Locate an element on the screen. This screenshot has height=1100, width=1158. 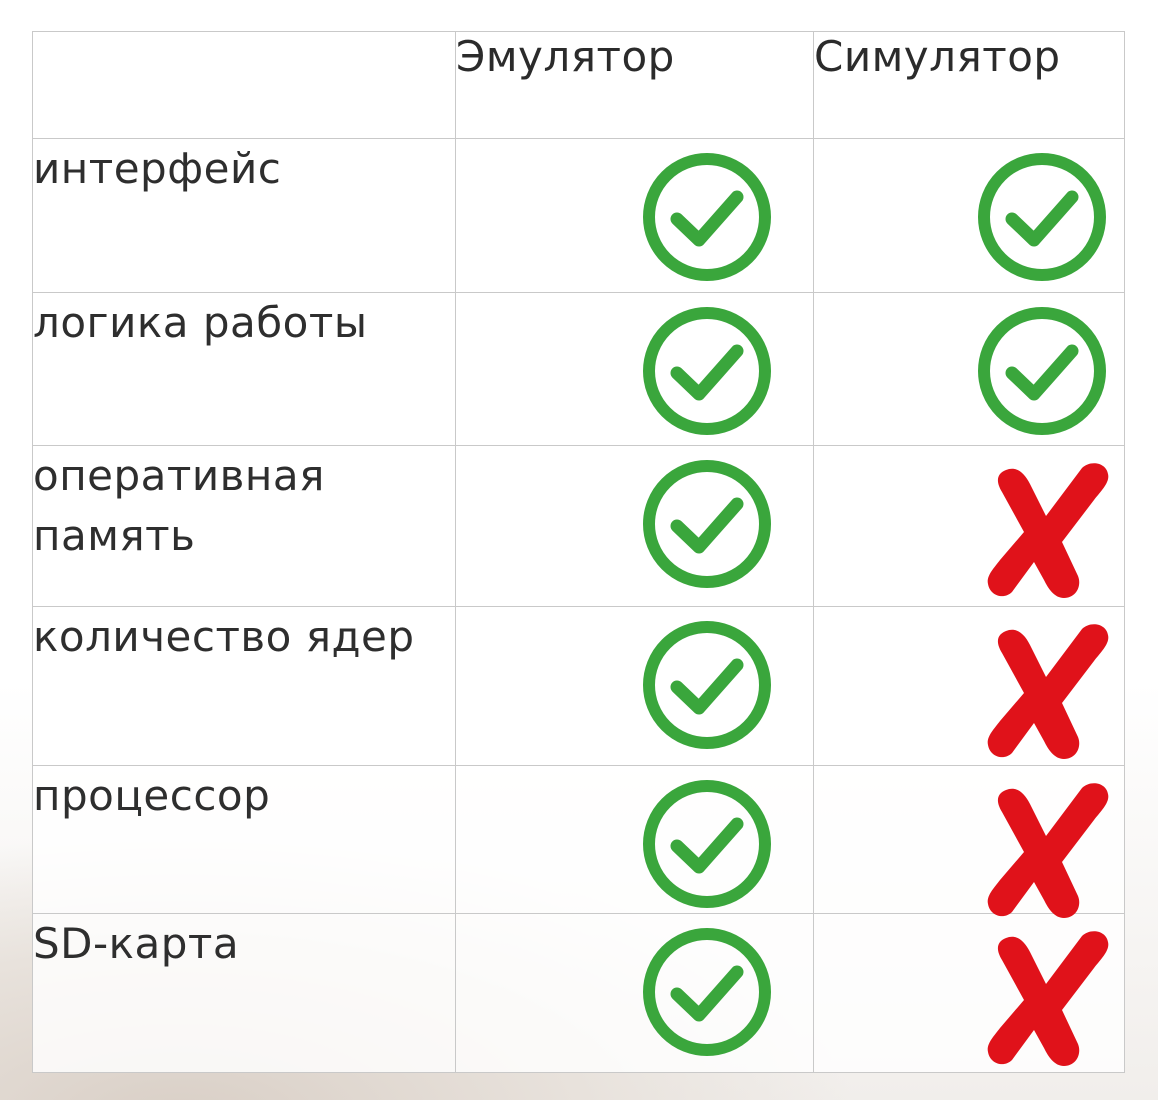
header-emulator: Эмулятор is located at coordinates (634, 85).